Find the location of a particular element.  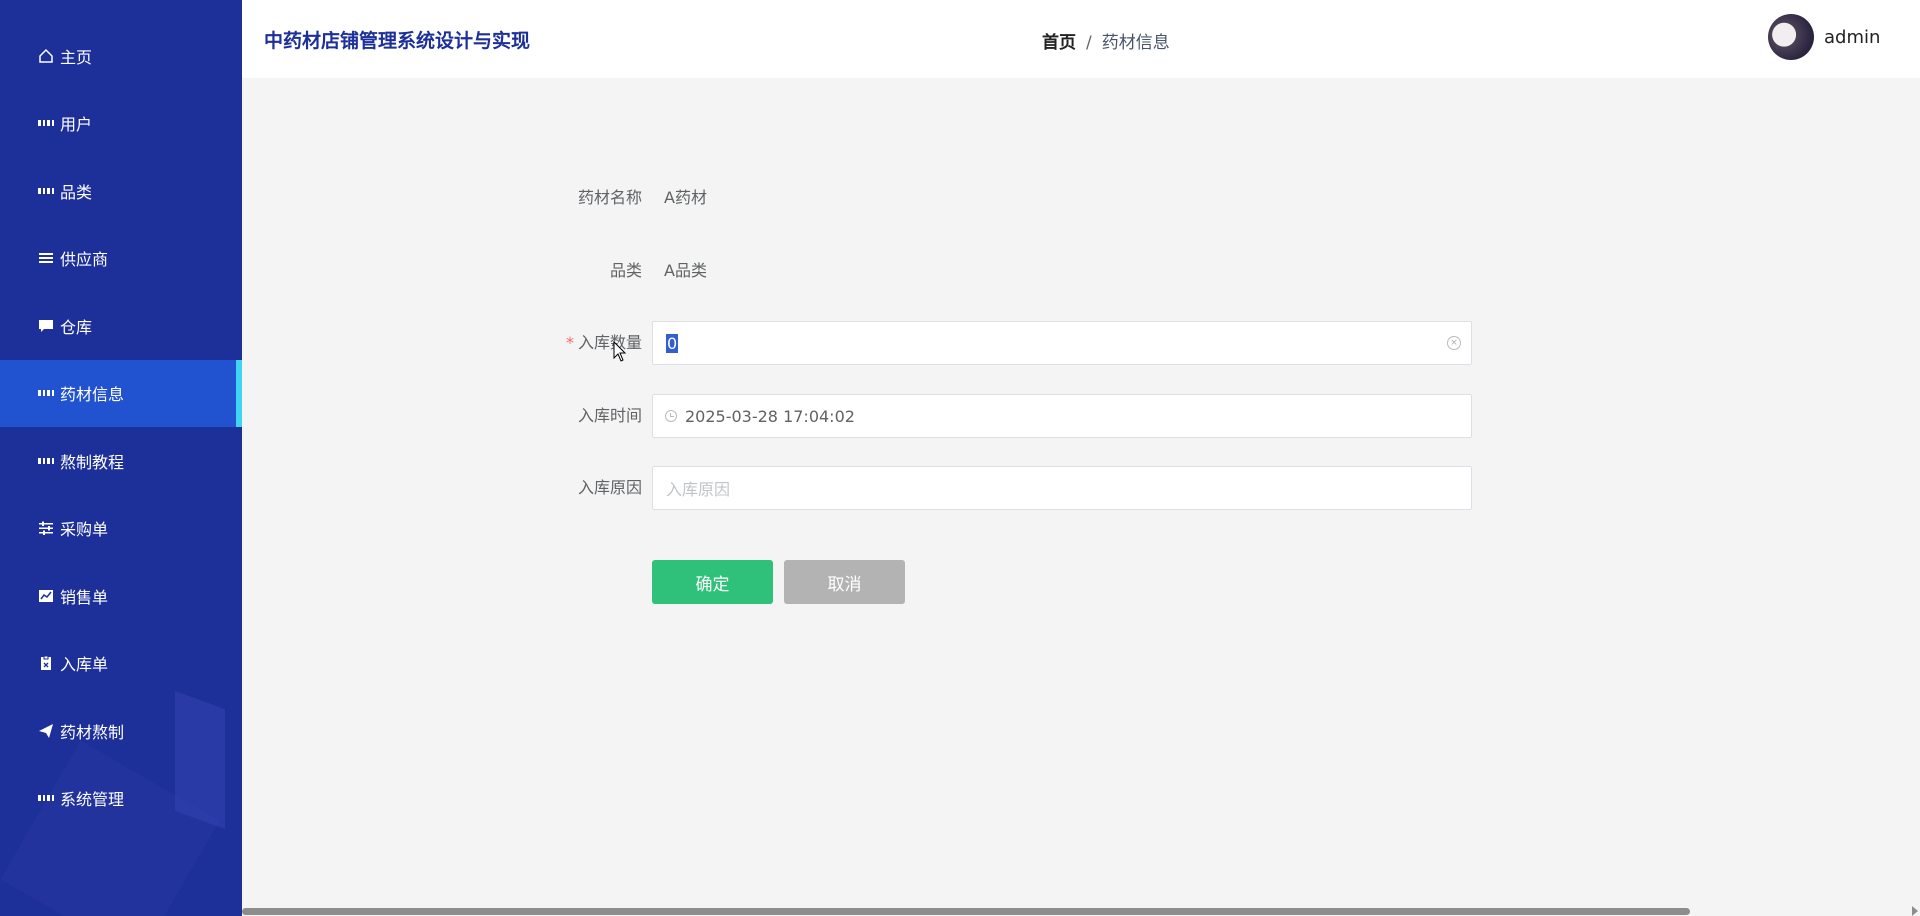

name-value: A药材 is located at coordinates (685, 197).